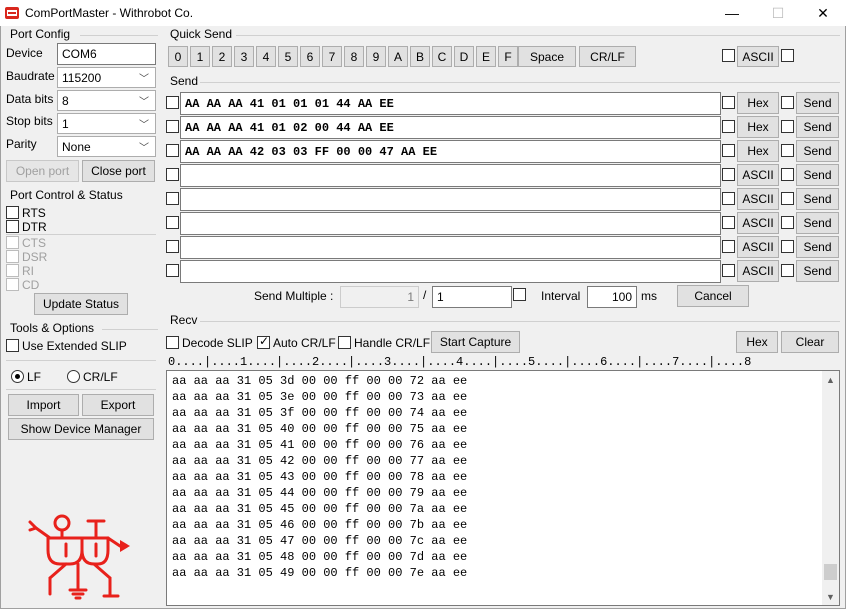 Image resolution: width=846 pixels, height=609 pixels. Describe the element at coordinates (266, 56) in the screenshot. I see `quick-send-key-4: 4` at that location.